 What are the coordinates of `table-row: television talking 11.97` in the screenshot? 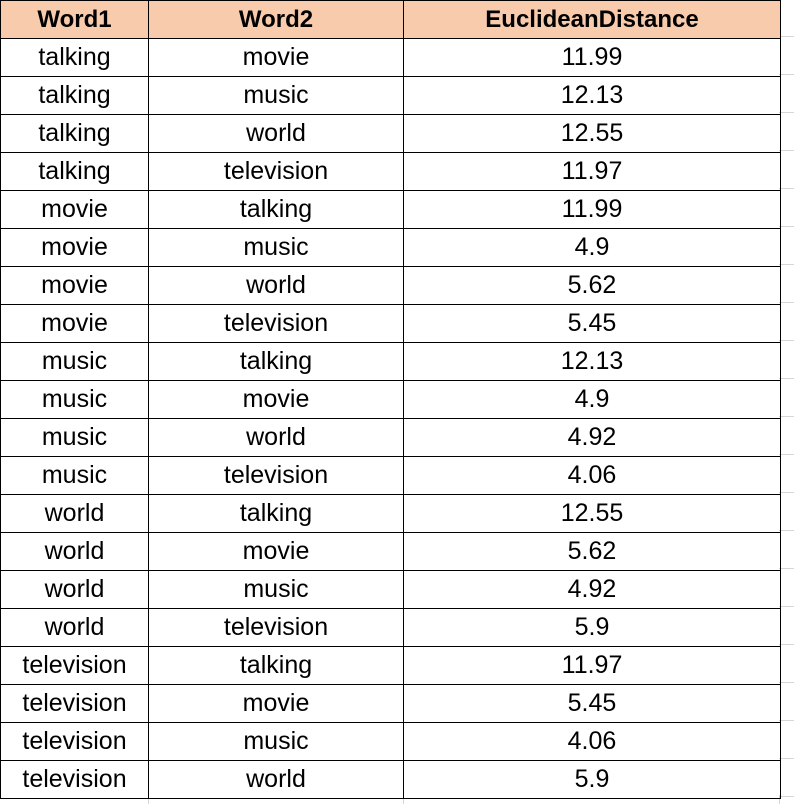 It's located at (390, 665).